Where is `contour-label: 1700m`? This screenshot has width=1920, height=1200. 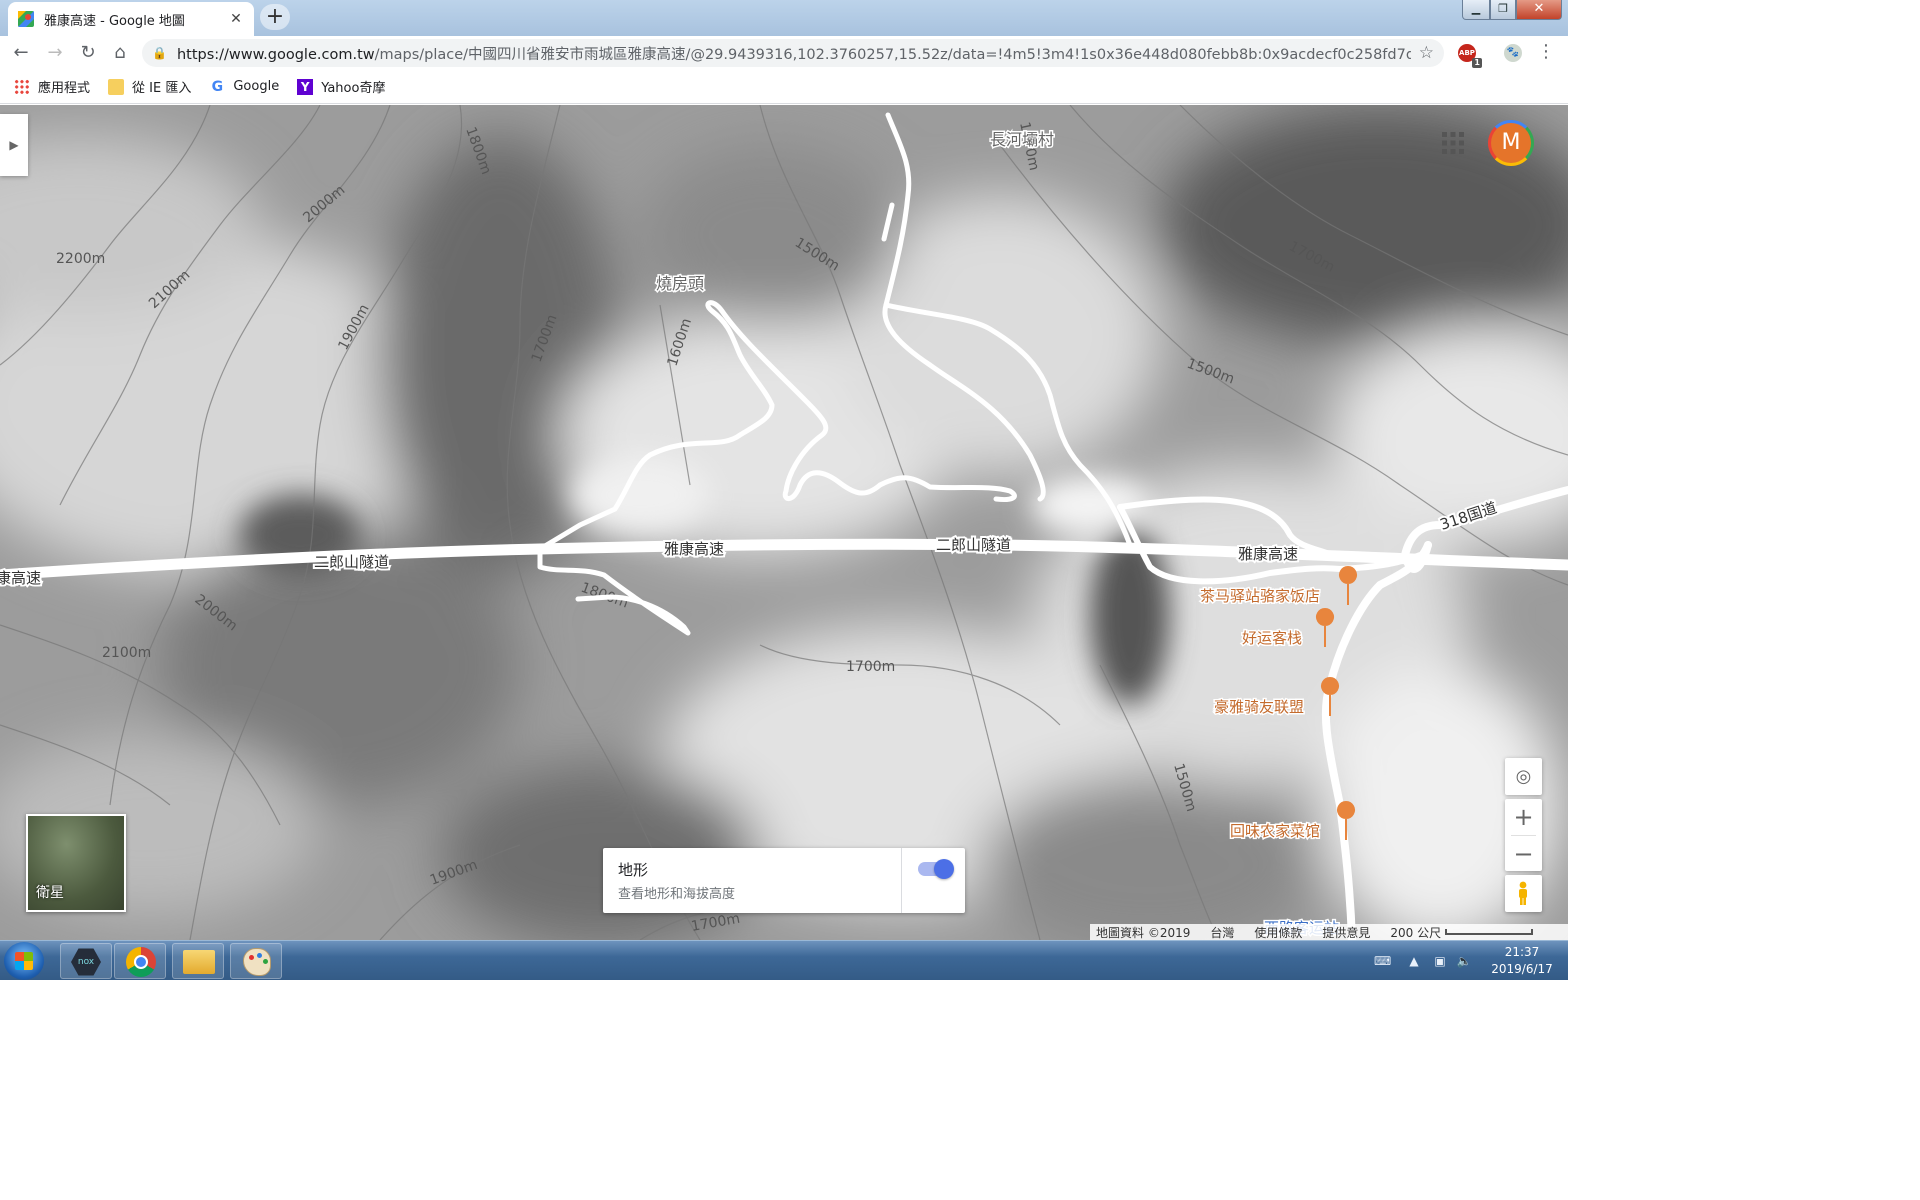
contour-label: 1700m is located at coordinates (870, 667).